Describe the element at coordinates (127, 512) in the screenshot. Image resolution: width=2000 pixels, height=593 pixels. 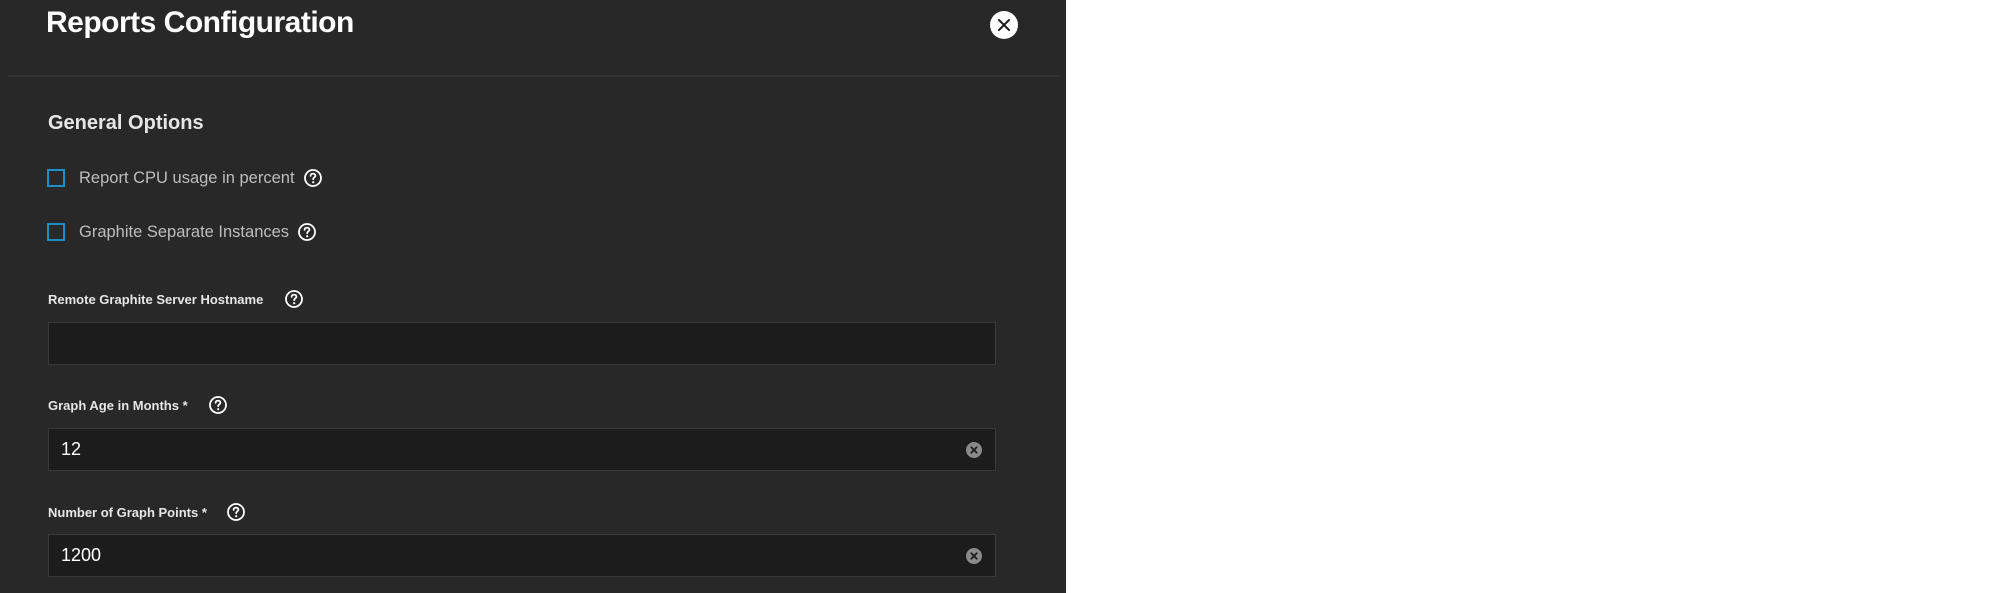
I see `graph-points-field-label: Number of Graph Points *` at that location.